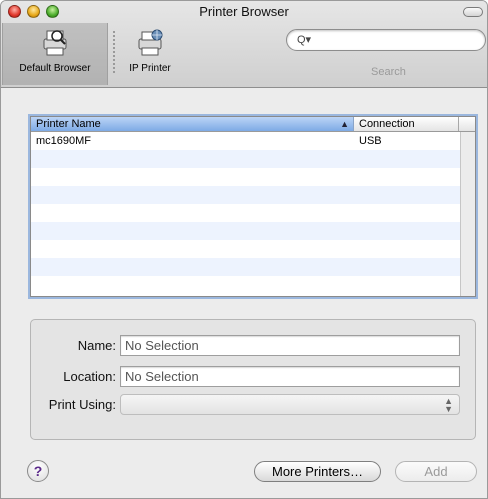 The width and height of the screenshot is (488, 499). I want to click on search-field: Q▾, so click(386, 40).